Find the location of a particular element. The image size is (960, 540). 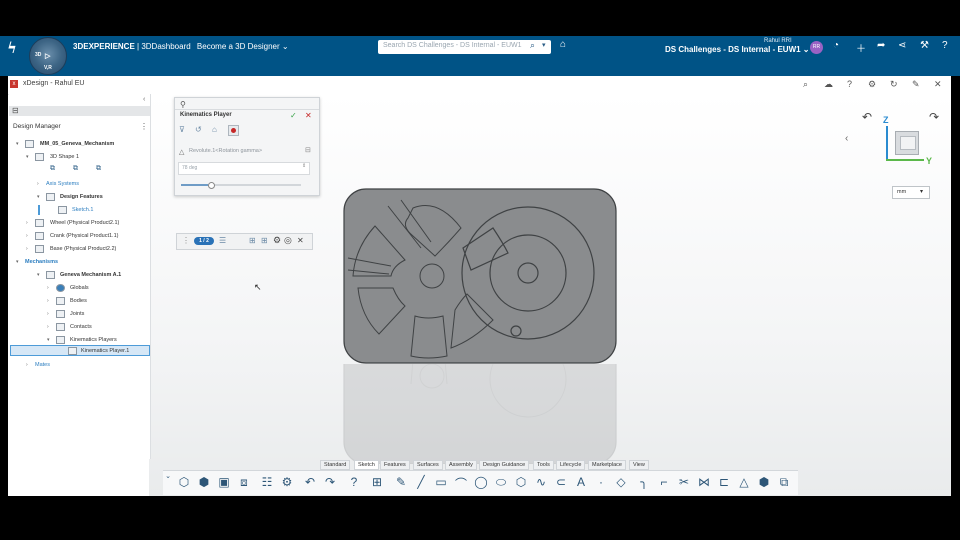

filter-icon: ⊽ is located at coordinates (182, 129).